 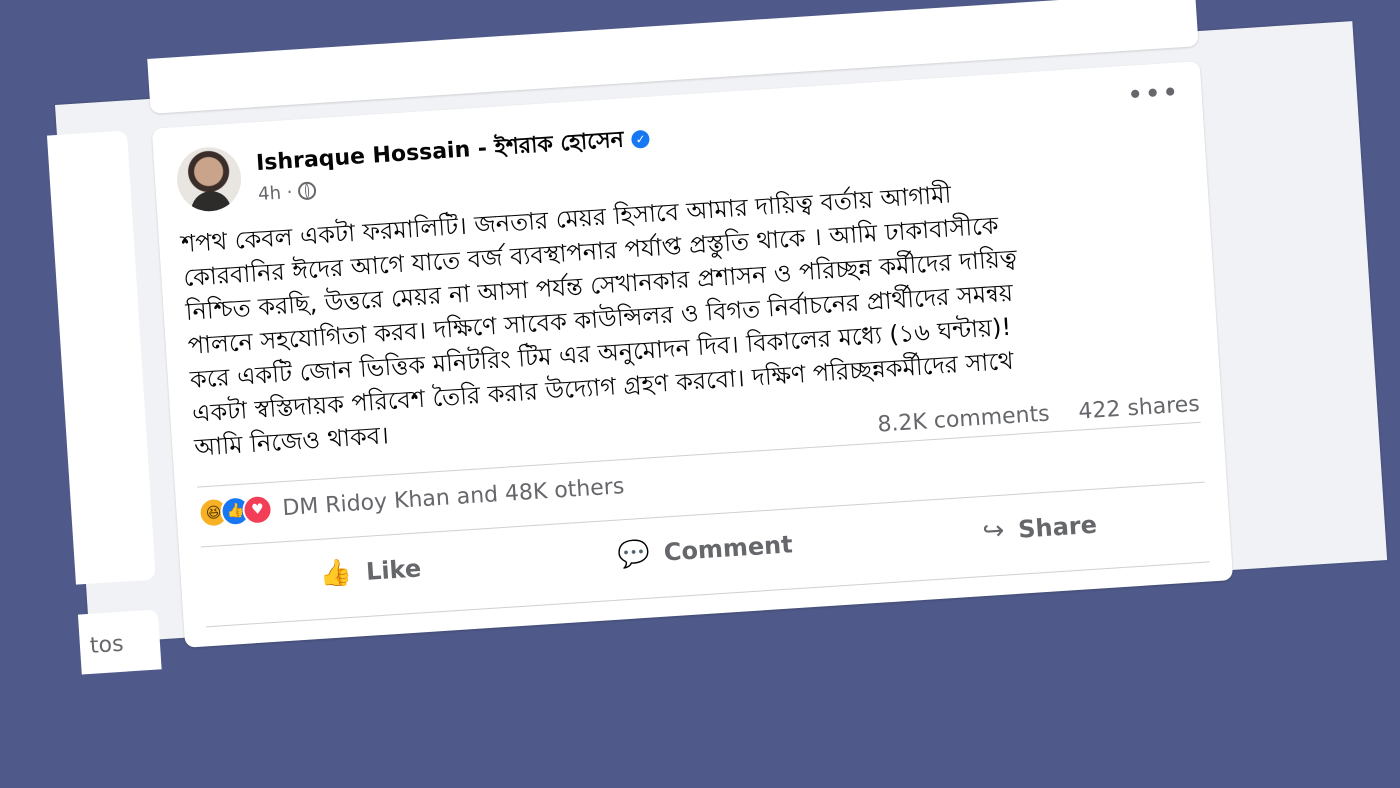 What do you see at coordinates (728, 548) in the screenshot?
I see `comment-label: Comment` at bounding box center [728, 548].